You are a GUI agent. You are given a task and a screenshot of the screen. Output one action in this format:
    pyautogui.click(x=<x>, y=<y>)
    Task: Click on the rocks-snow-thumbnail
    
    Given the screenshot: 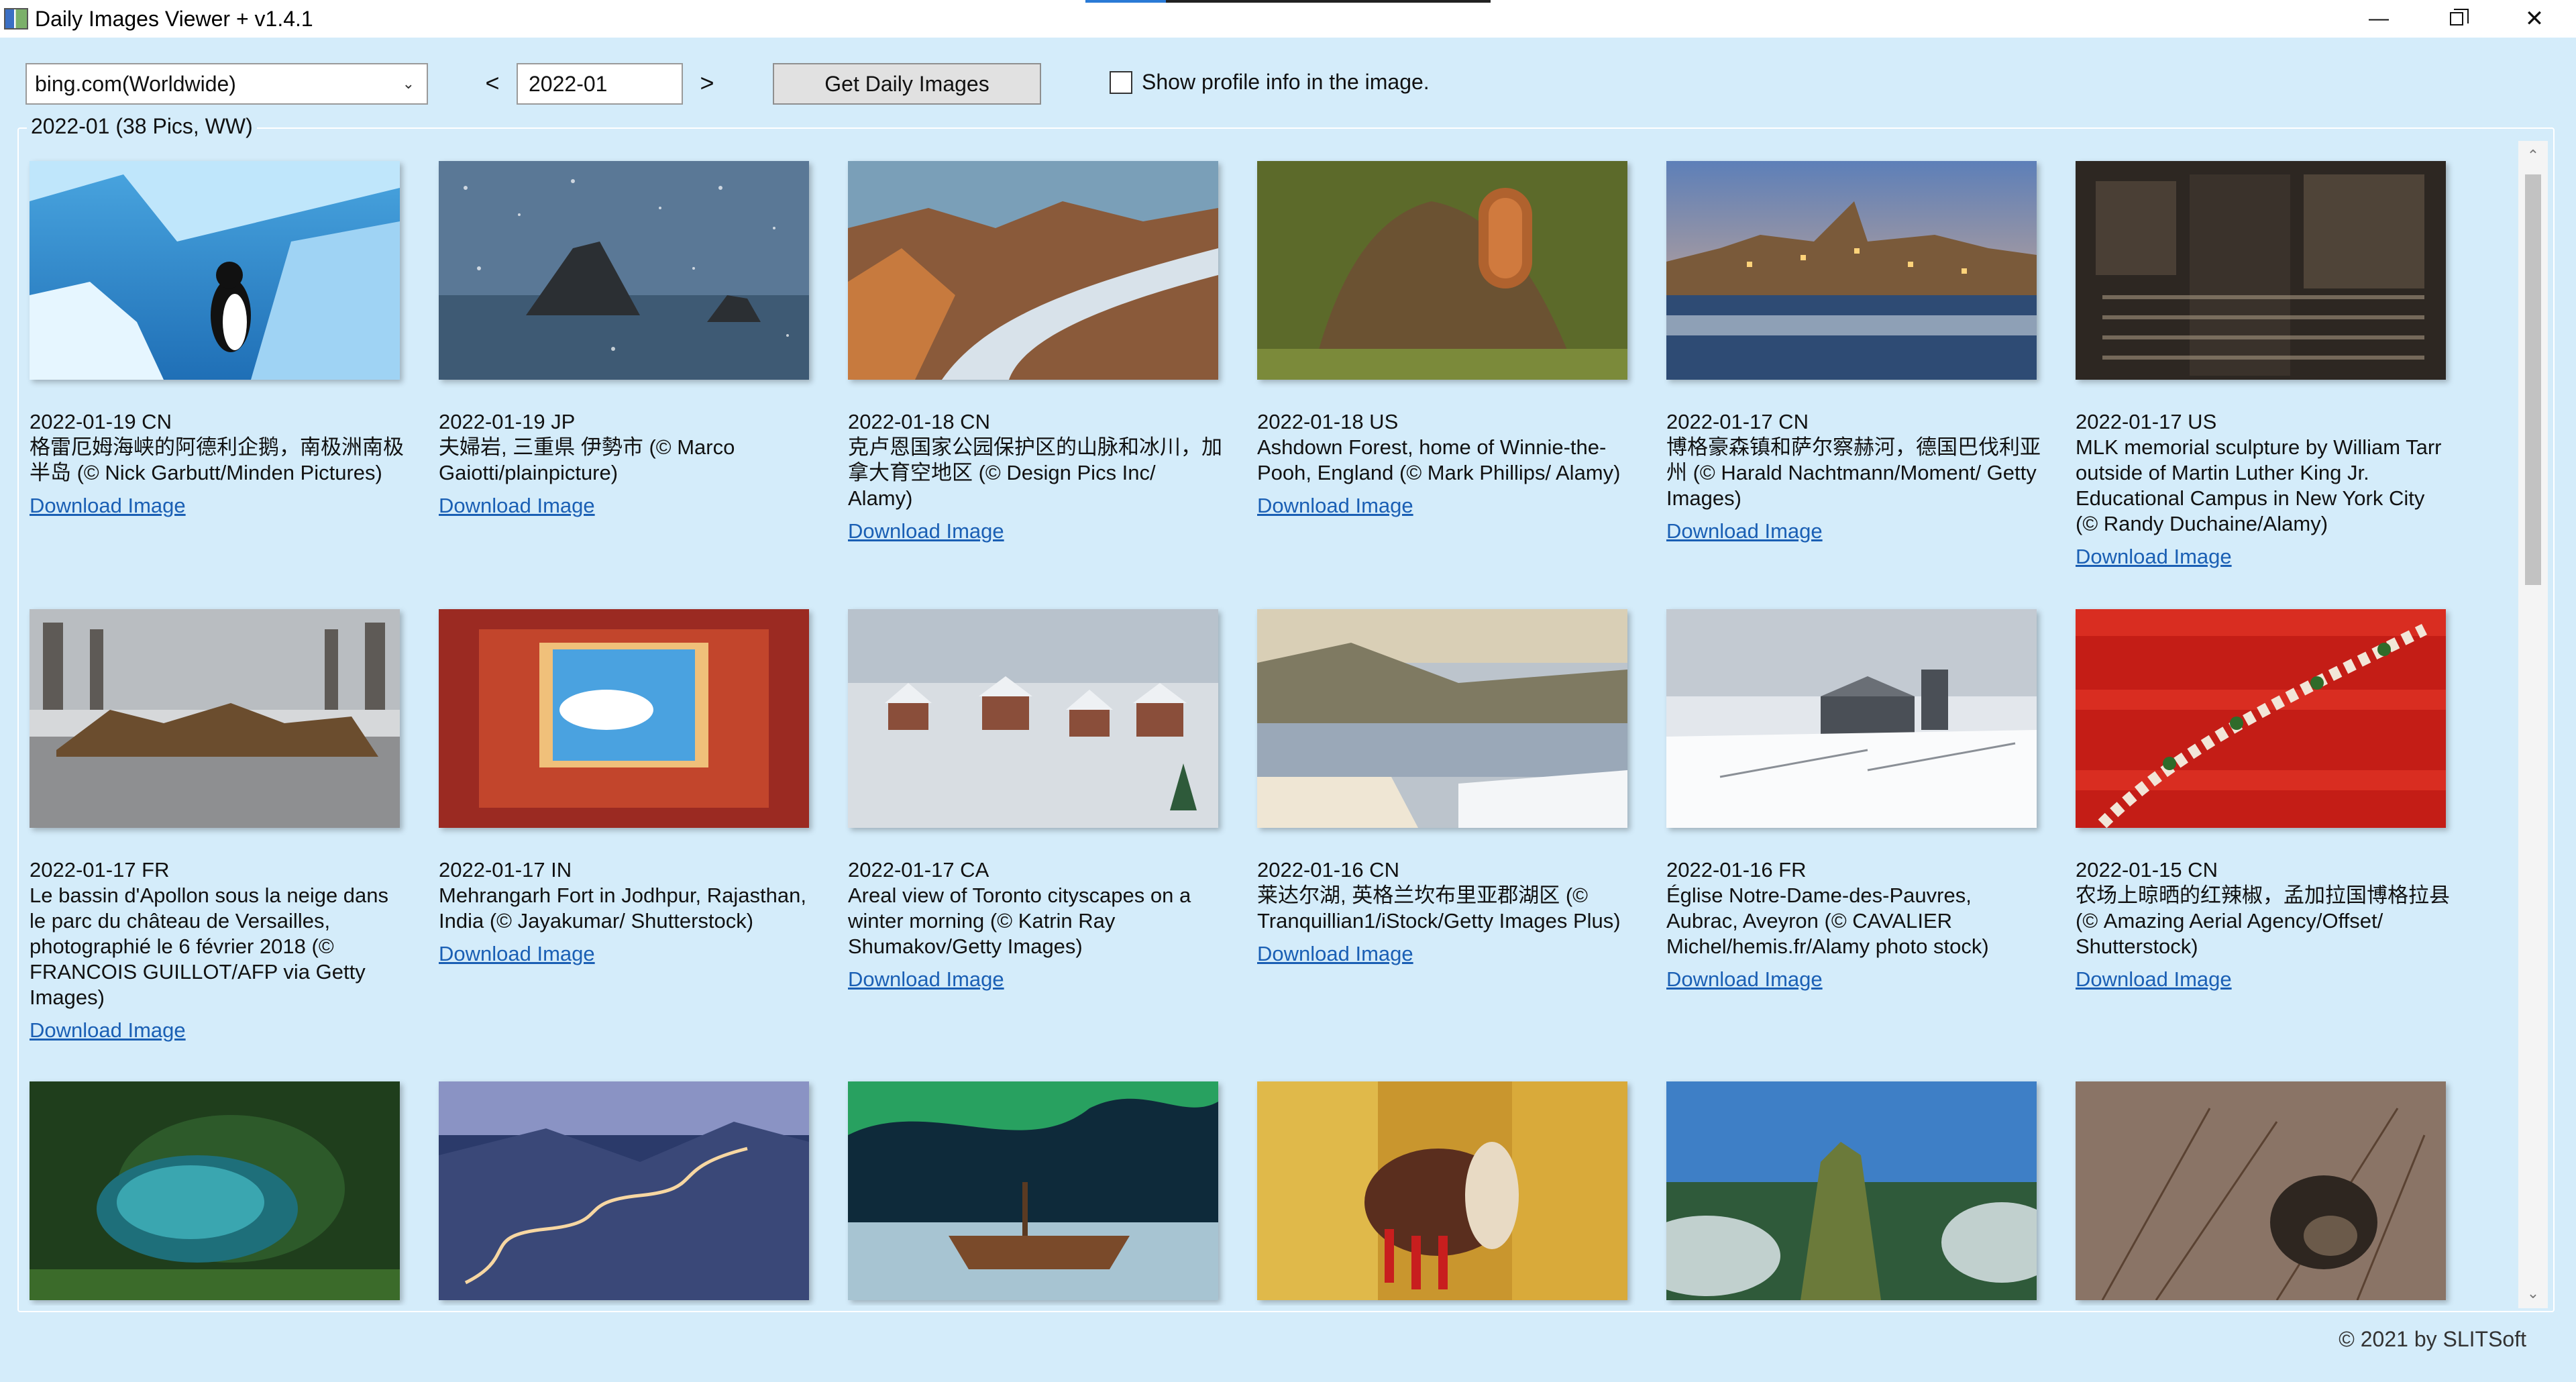 What is the action you would take?
    pyautogui.click(x=624, y=270)
    